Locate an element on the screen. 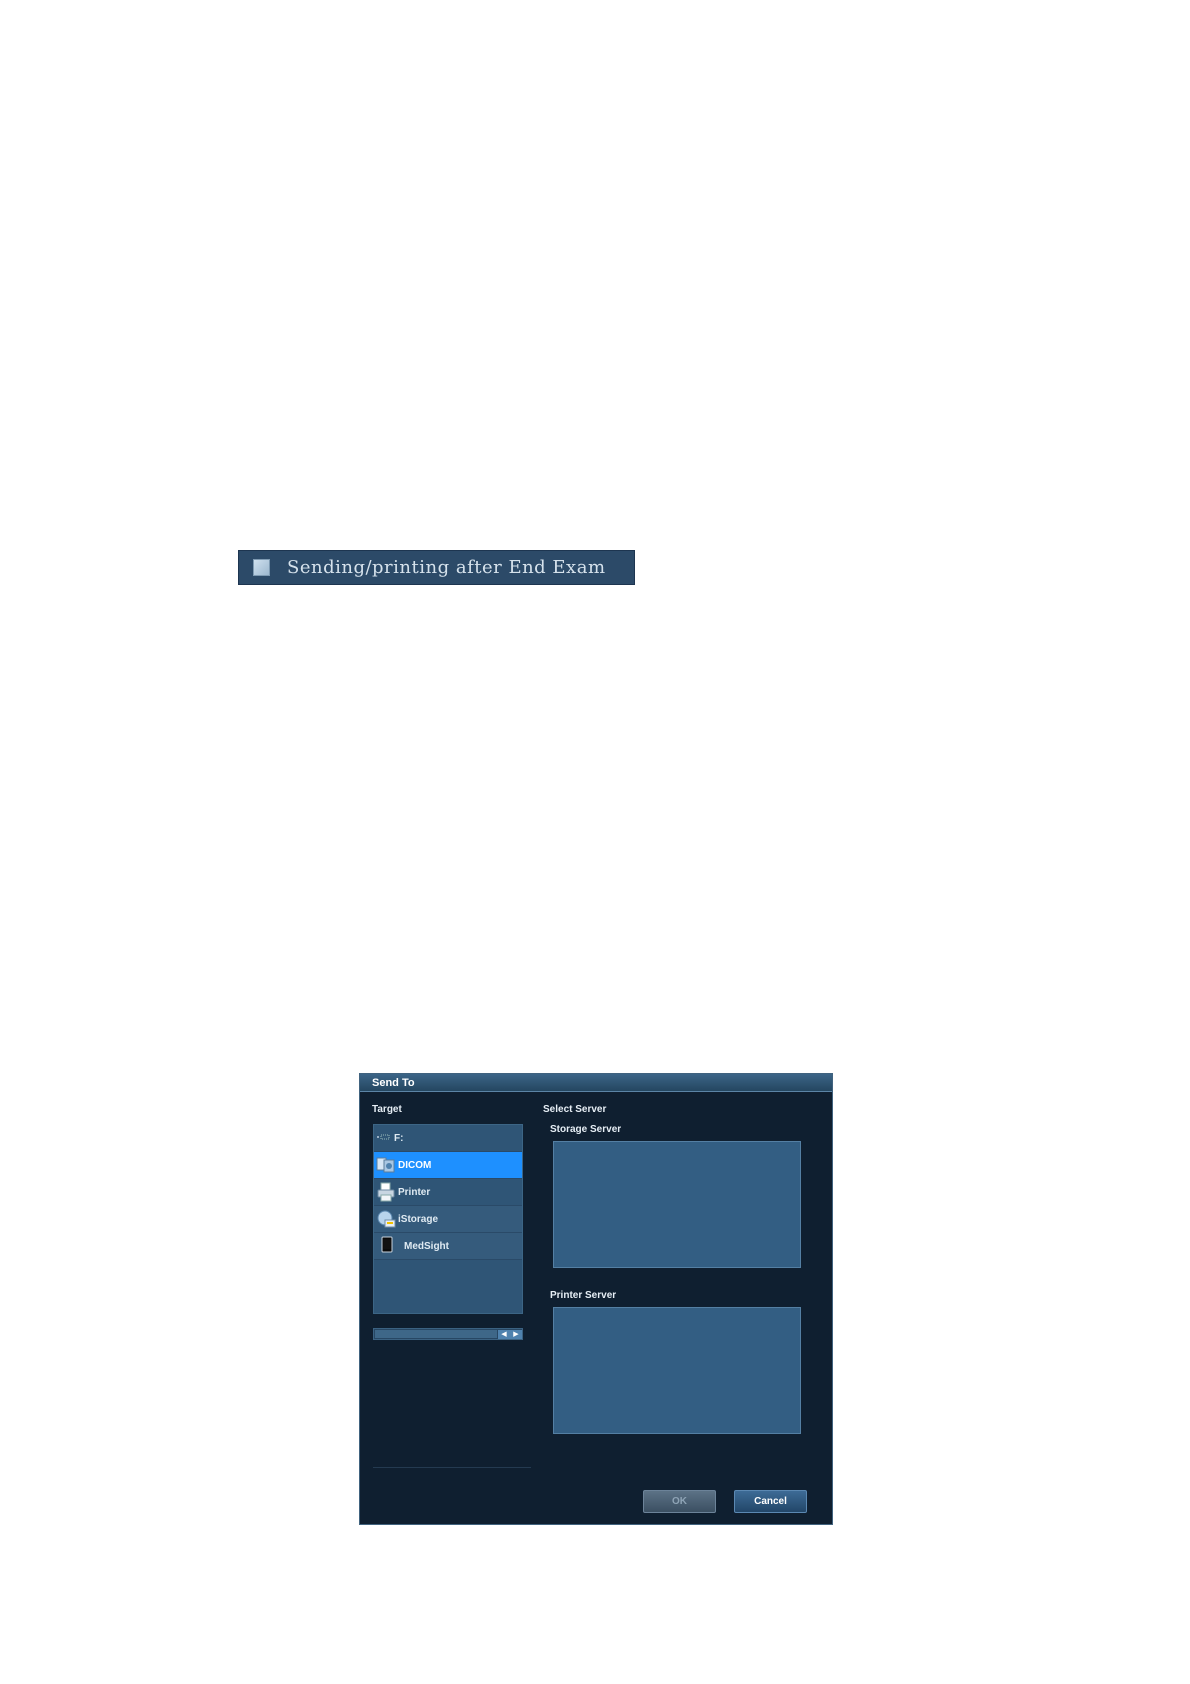 This screenshot has height=1684, width=1190. target-item-label: DICOM is located at coordinates (415, 1165).